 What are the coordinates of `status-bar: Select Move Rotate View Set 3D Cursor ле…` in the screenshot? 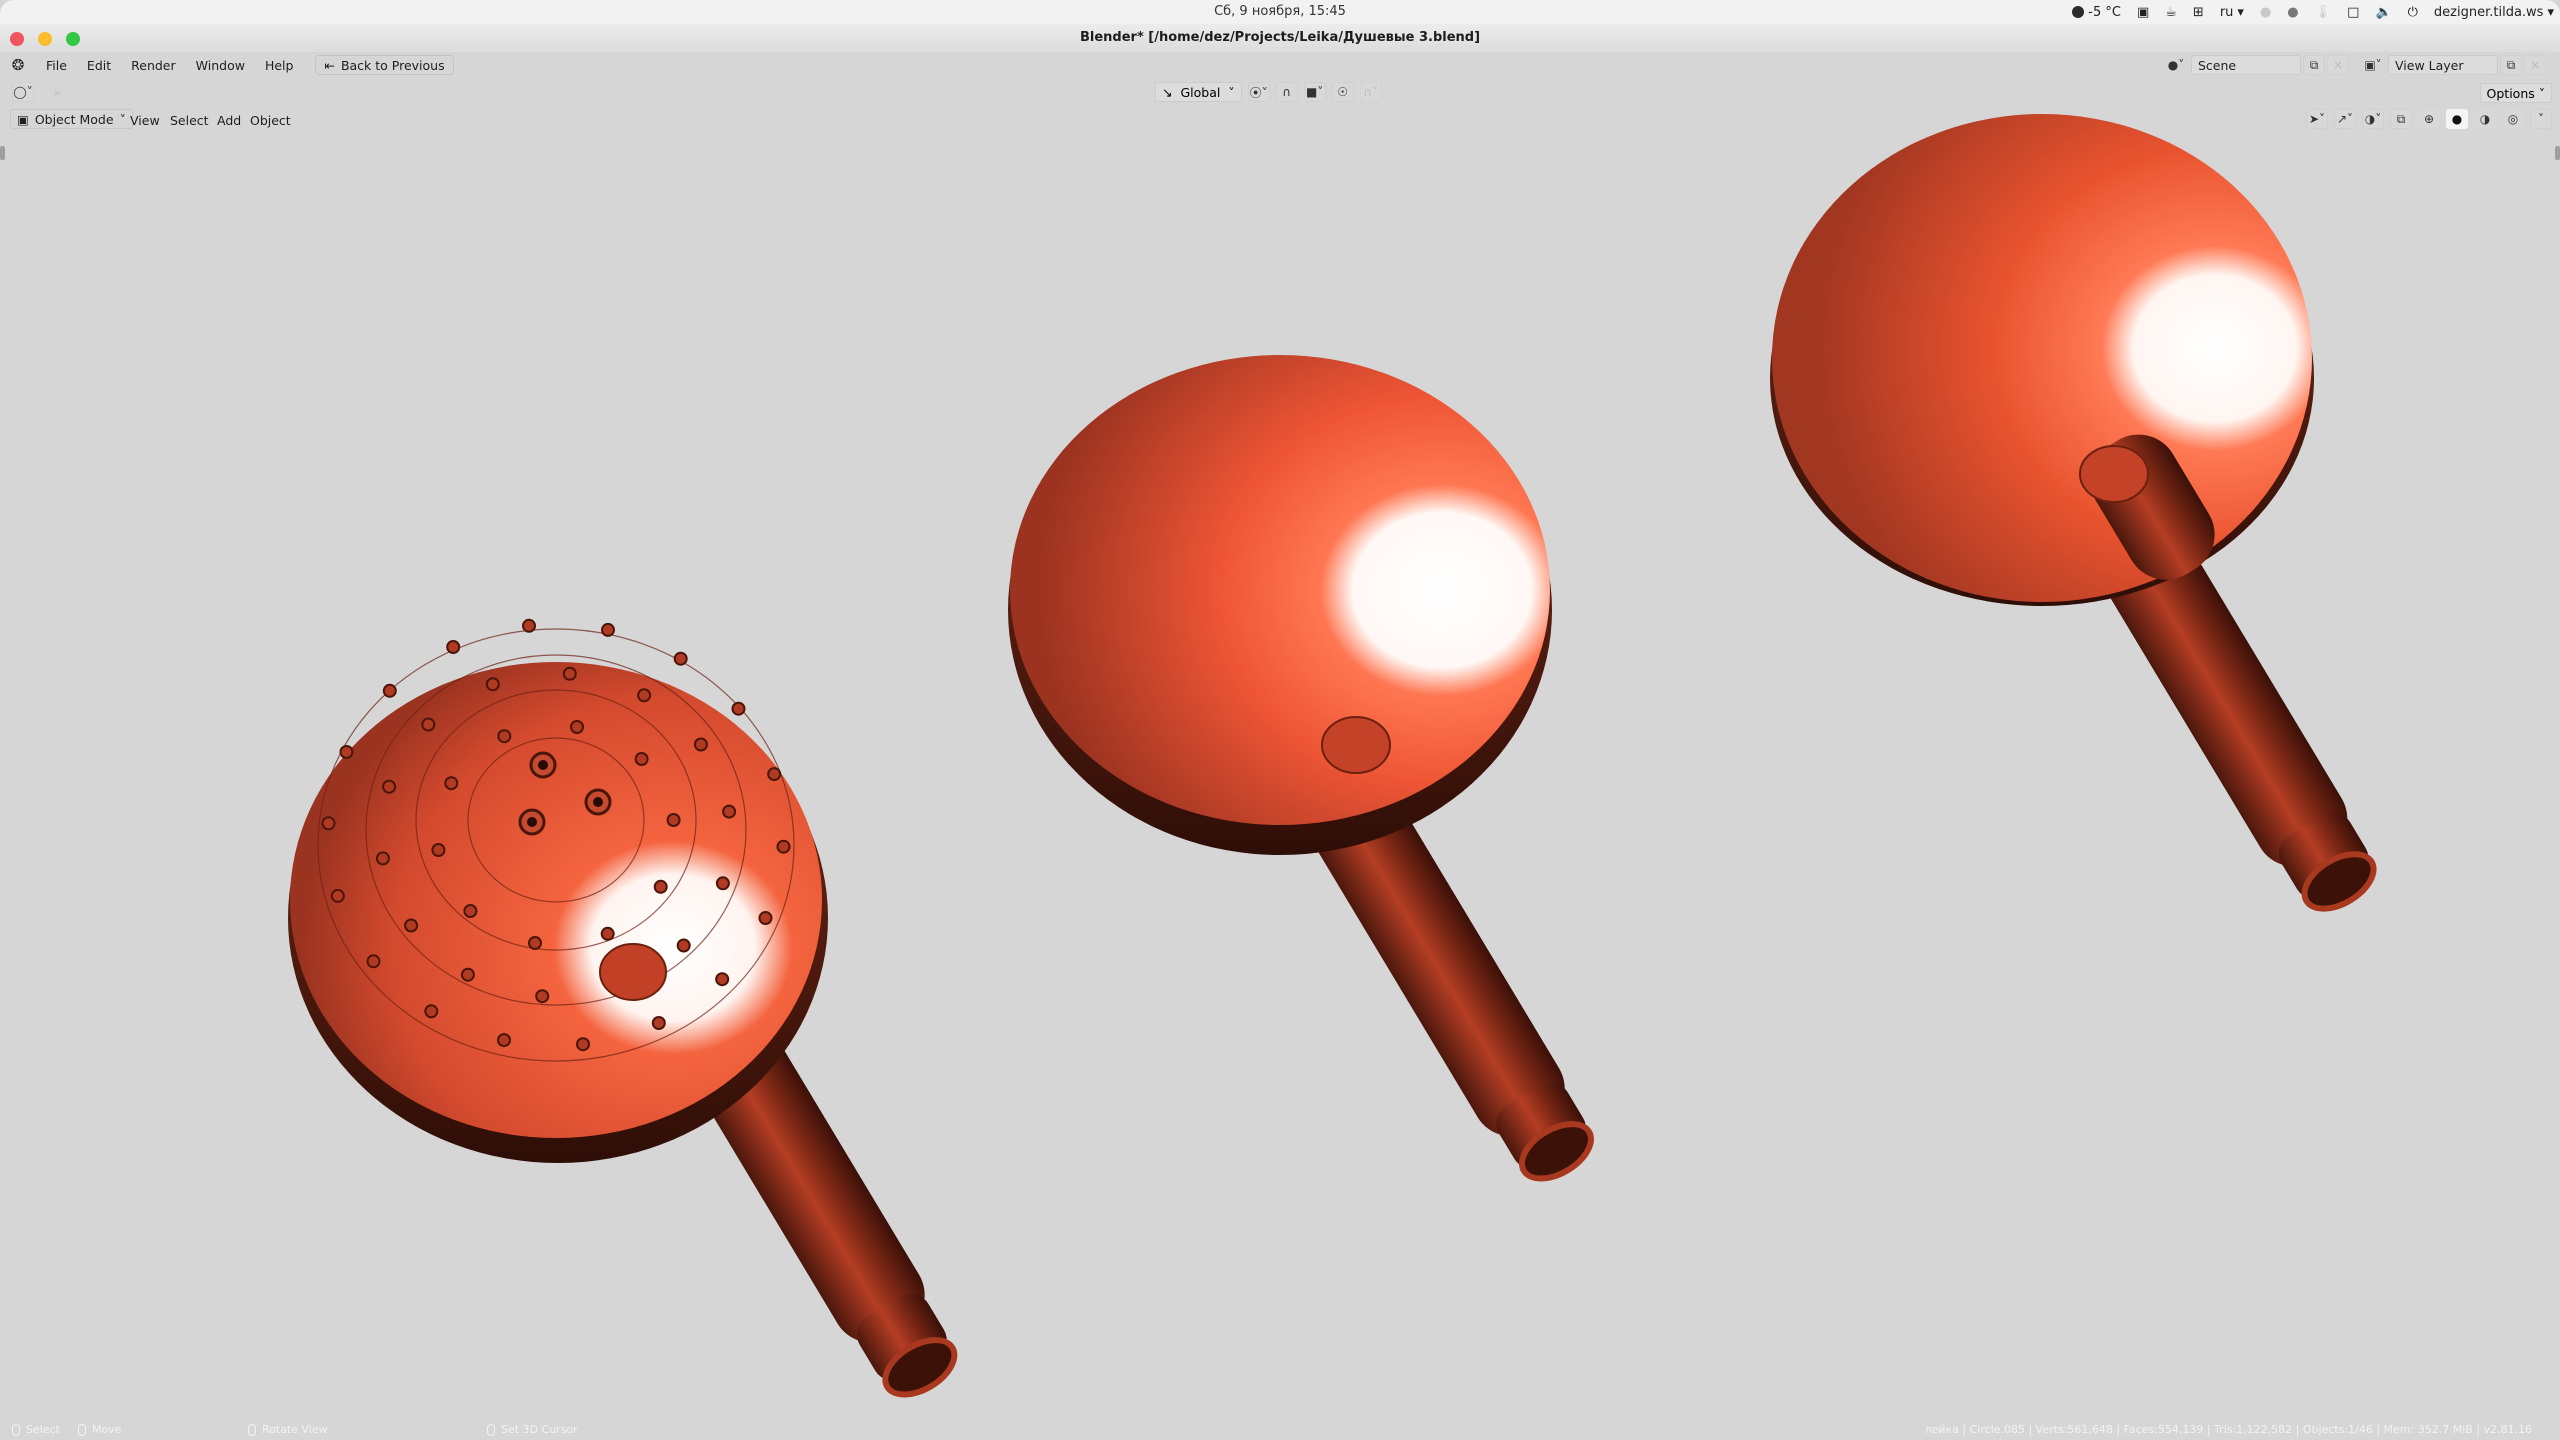 It's located at (1280, 1429).